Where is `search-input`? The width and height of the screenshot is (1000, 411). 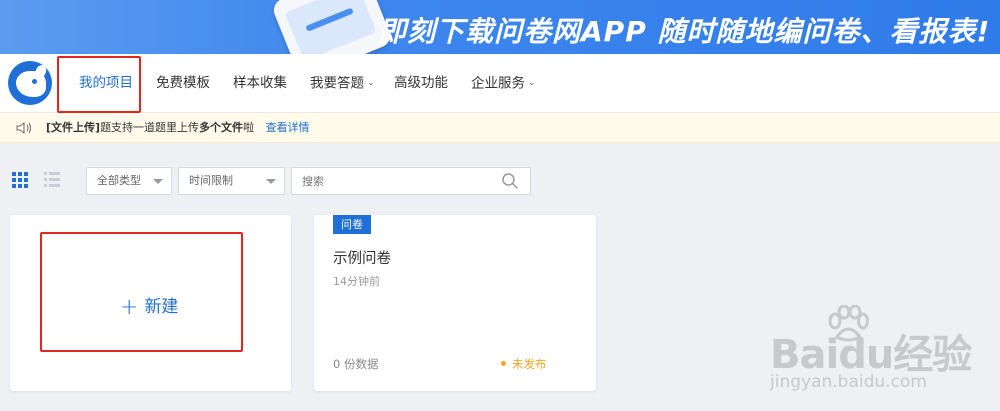 search-input is located at coordinates (411, 181).